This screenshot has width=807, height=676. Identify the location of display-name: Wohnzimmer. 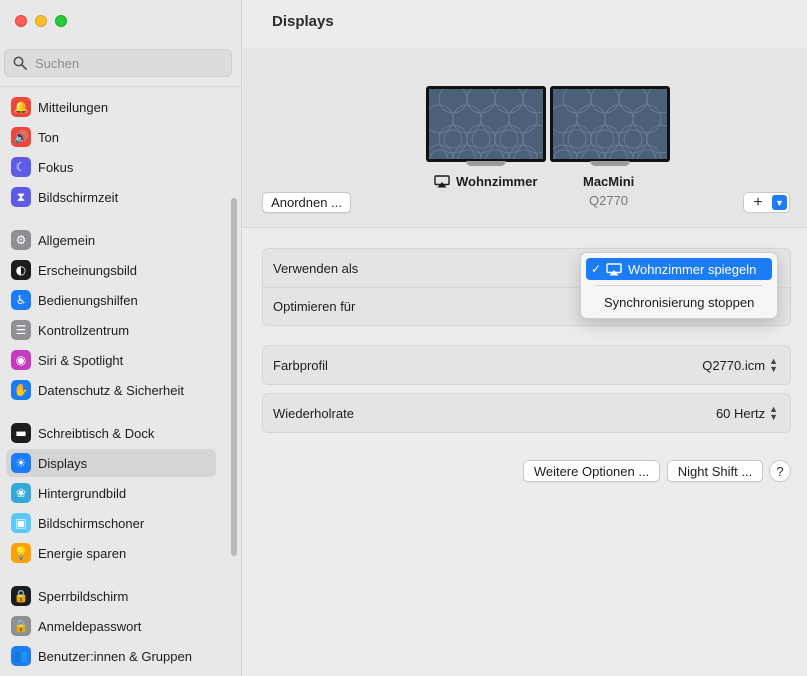
(497, 181).